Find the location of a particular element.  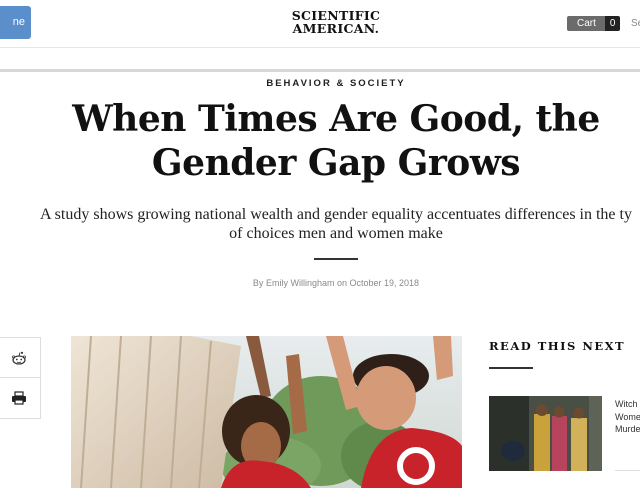

cart-button: Cart 0 is located at coordinates (594, 23).